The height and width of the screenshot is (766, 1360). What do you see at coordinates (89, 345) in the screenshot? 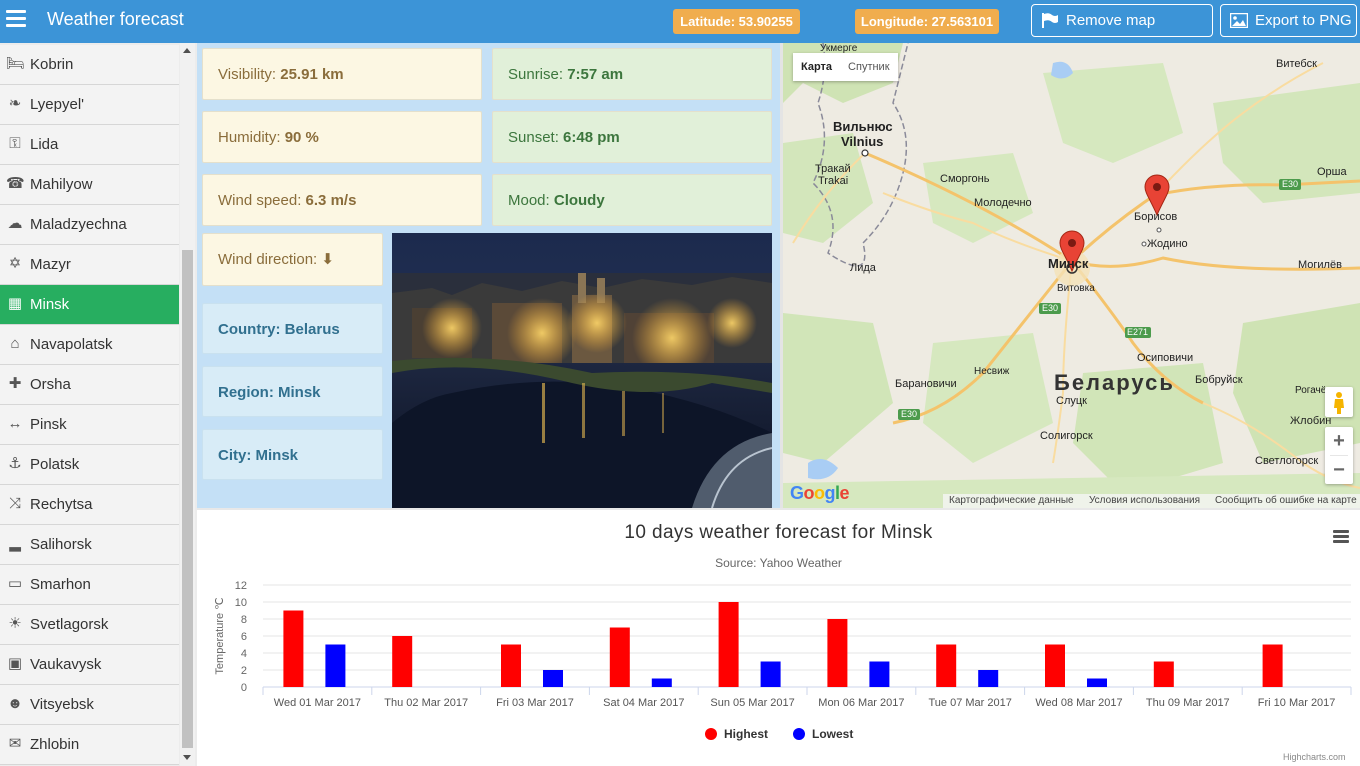
I see `sidebar-item-navapolatsk: ⌂ Navapolatsk` at bounding box center [89, 345].